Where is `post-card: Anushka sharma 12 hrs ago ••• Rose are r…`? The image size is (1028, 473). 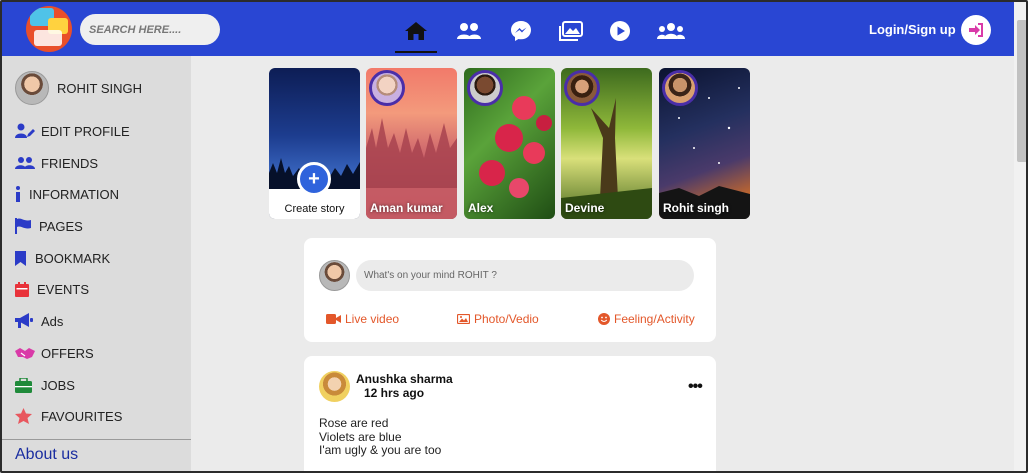 post-card: Anushka sharma 12 hrs ago ••• Rose are r… is located at coordinates (510, 413).